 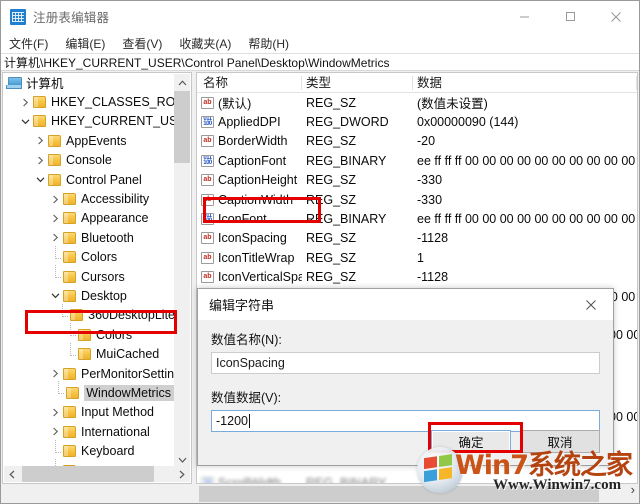 What do you see at coordinates (89, 101) in the screenshot?
I see `tree-item-hkey-classes-root: HKEY_CLASSES_ROOT` at bounding box center [89, 101].